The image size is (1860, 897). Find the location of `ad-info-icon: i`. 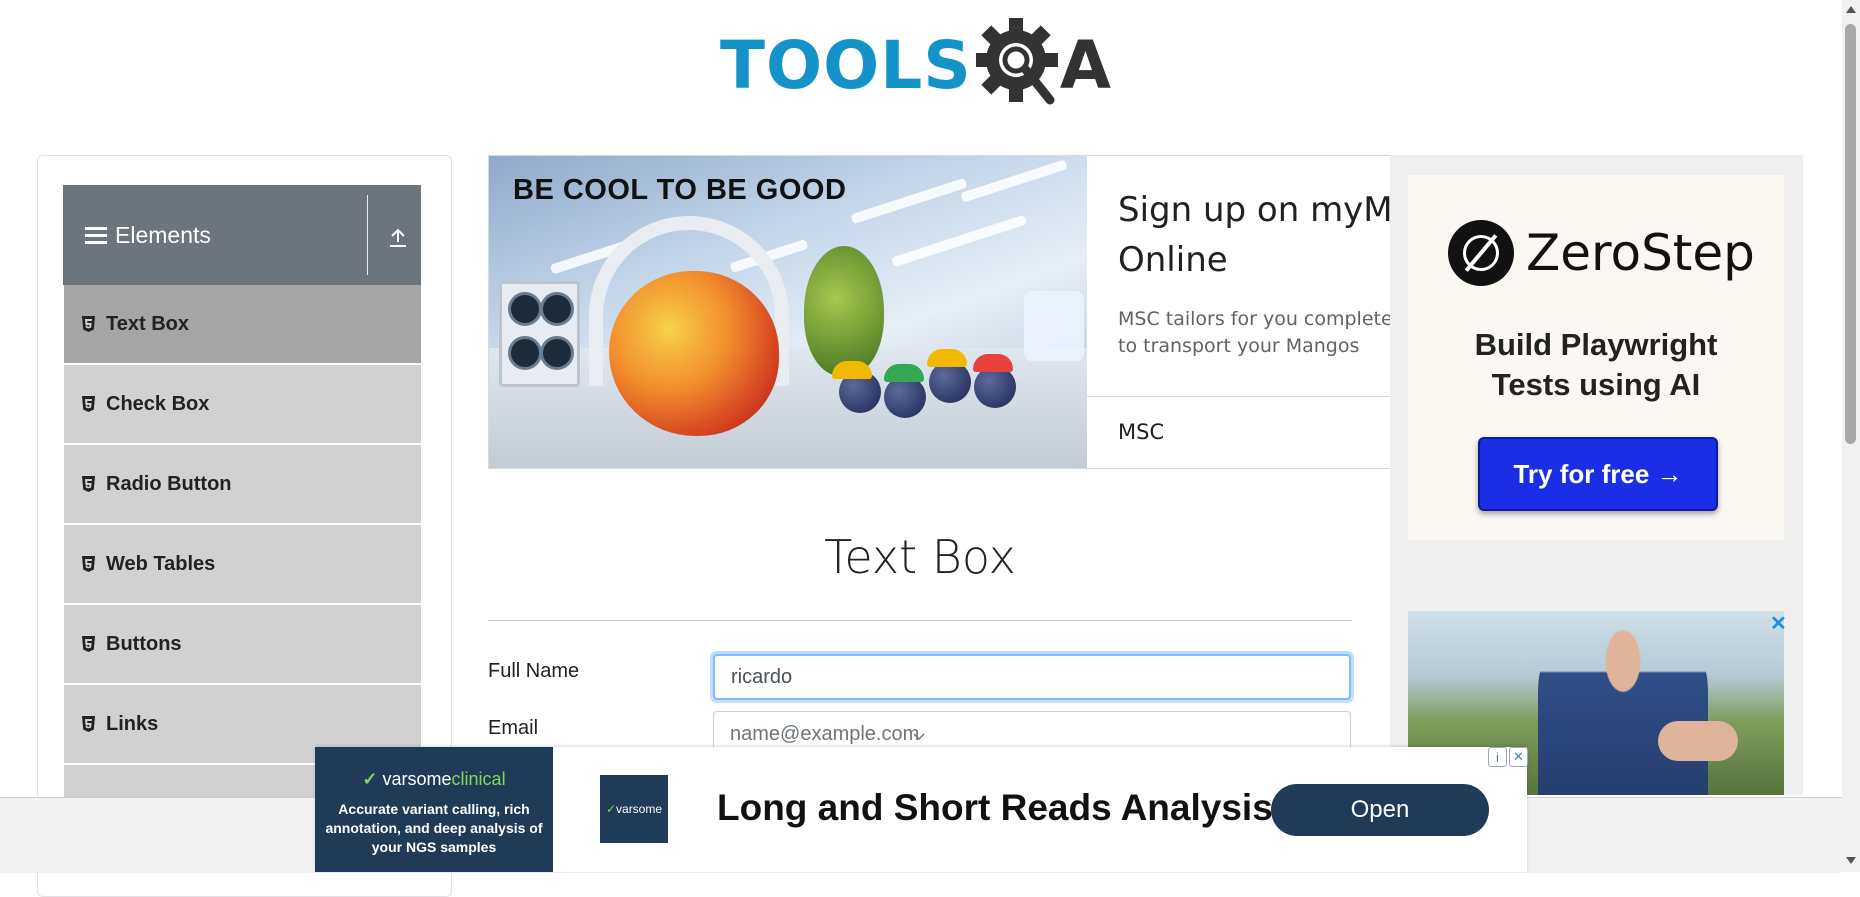

ad-info-icon: i is located at coordinates (1497, 757).